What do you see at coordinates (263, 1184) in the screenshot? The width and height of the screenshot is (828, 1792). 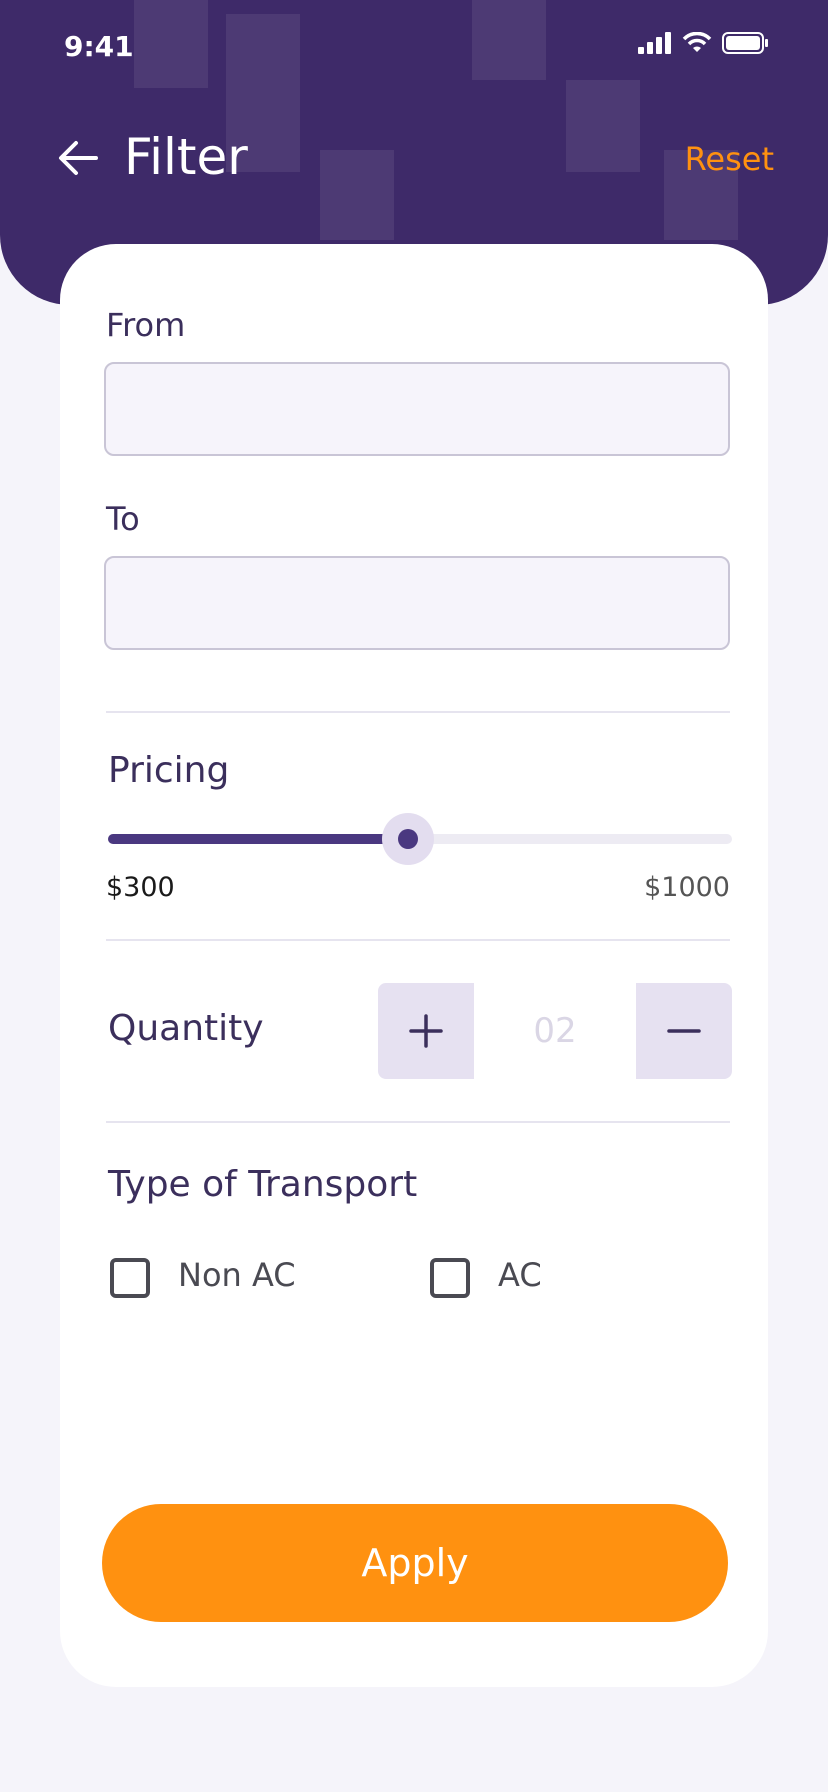 I see `transport-title: Type of Transport` at bounding box center [263, 1184].